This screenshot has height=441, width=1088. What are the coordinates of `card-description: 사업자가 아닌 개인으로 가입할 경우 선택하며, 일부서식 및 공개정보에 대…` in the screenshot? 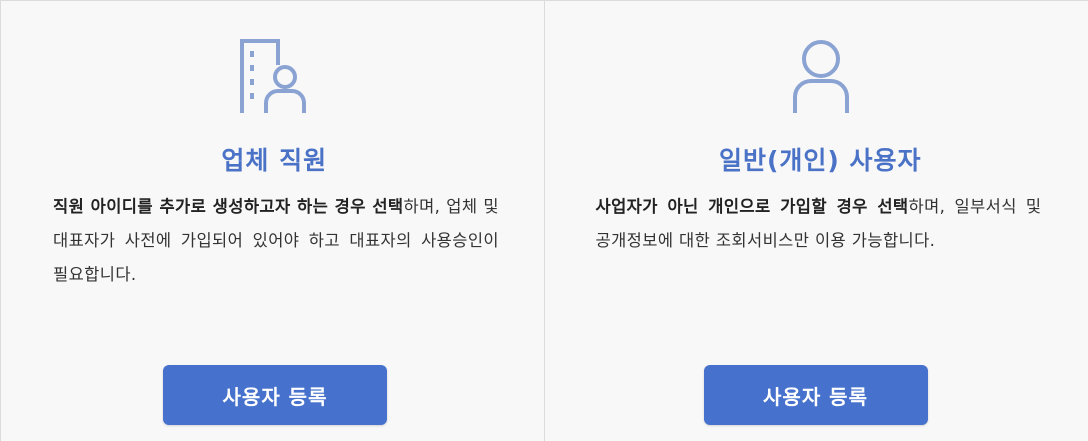 It's located at (819, 224).